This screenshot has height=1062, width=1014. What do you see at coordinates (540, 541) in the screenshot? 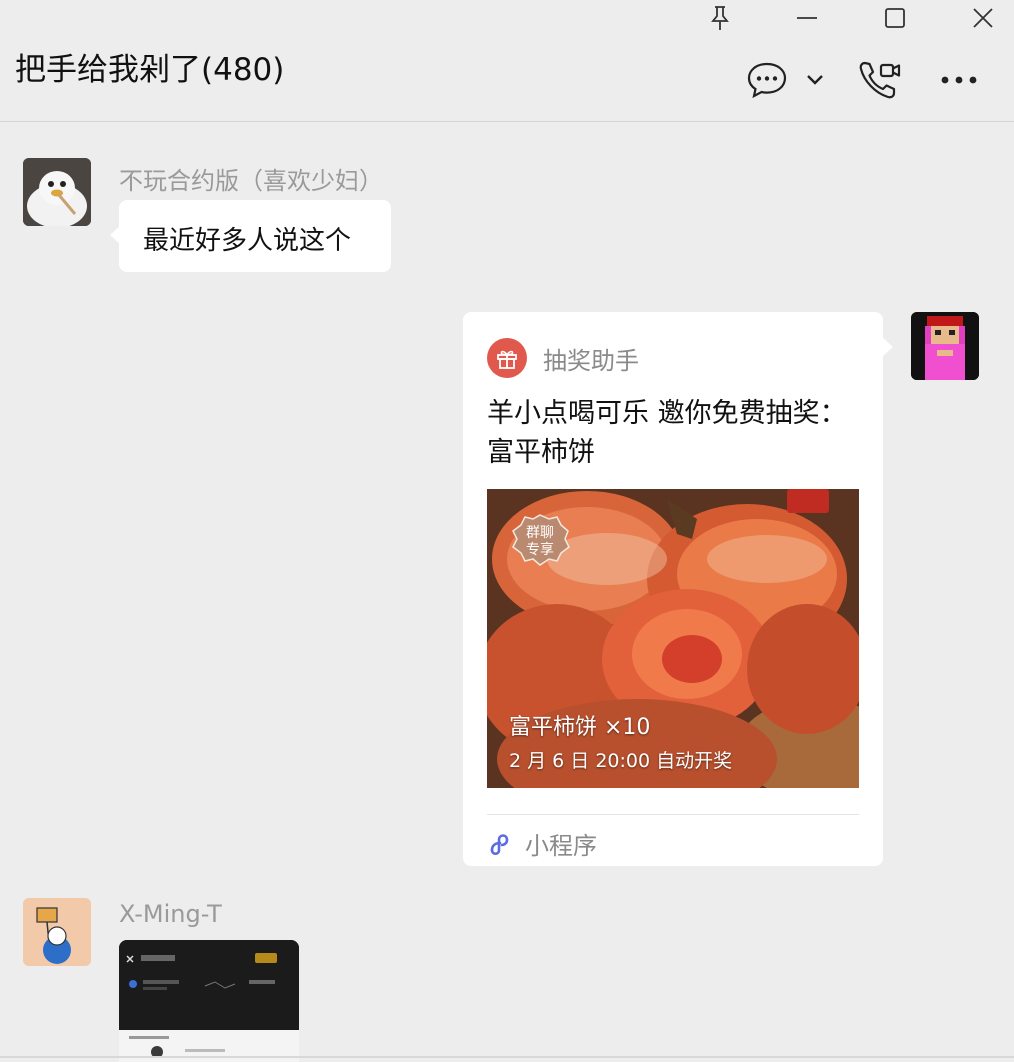
I see `card-badge: 群聊专享` at bounding box center [540, 541].